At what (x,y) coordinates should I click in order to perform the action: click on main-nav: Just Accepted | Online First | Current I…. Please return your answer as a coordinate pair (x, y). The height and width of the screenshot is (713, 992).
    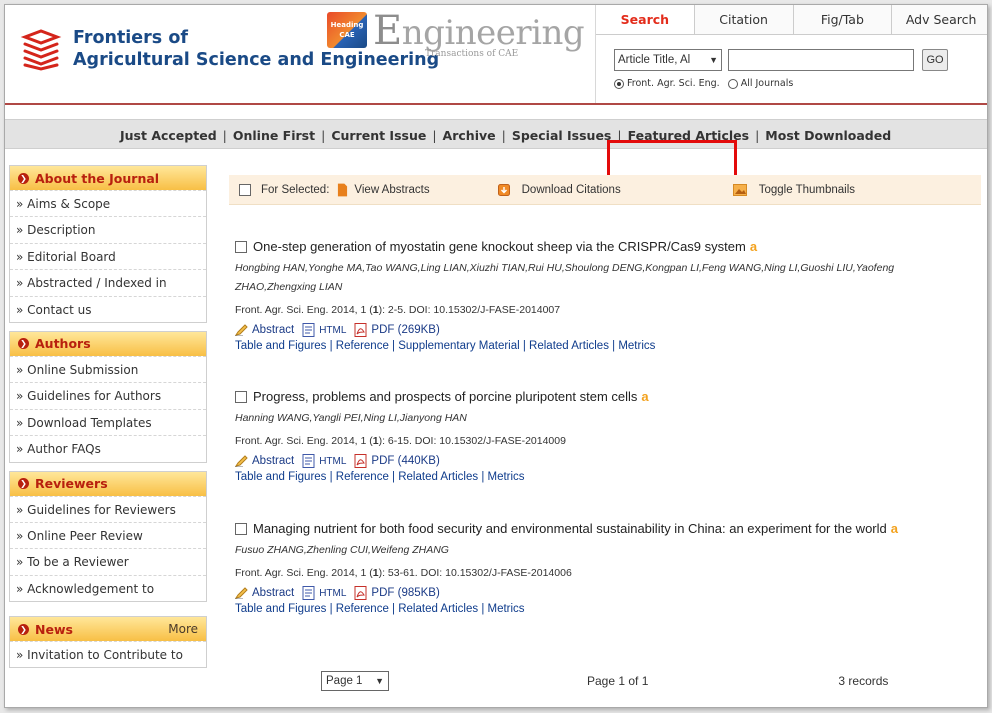
    Looking at the image, I should click on (496, 134).